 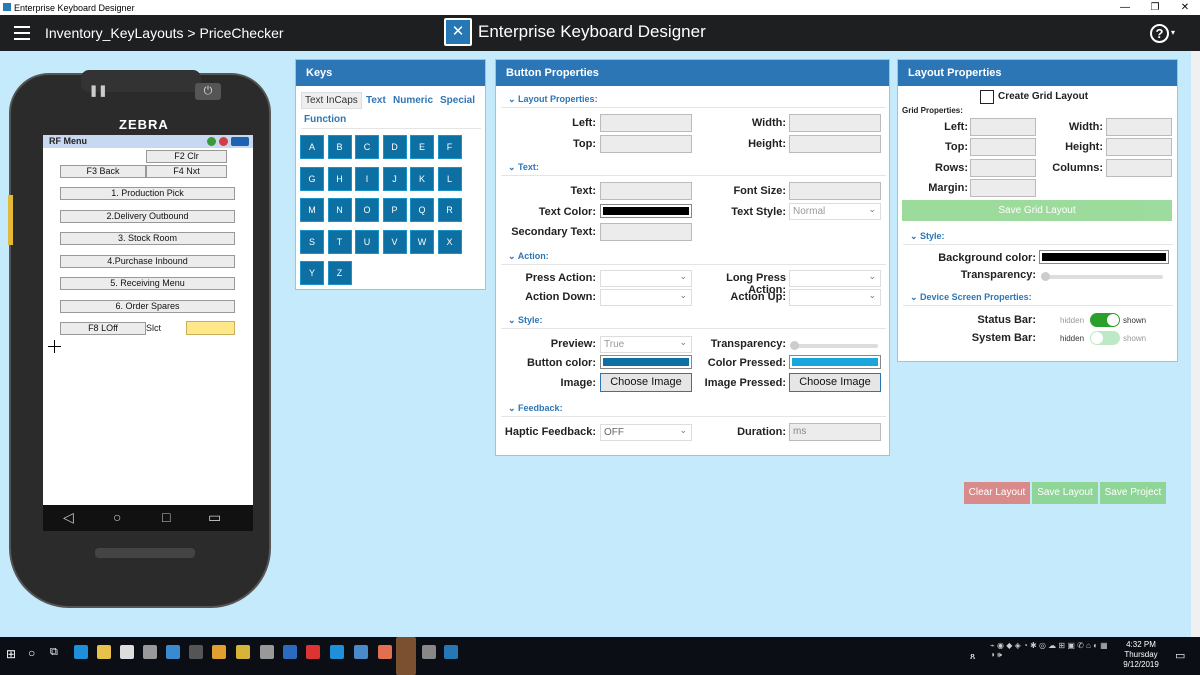 What do you see at coordinates (166, 517) in the screenshot?
I see `recents-icon: □` at bounding box center [166, 517].